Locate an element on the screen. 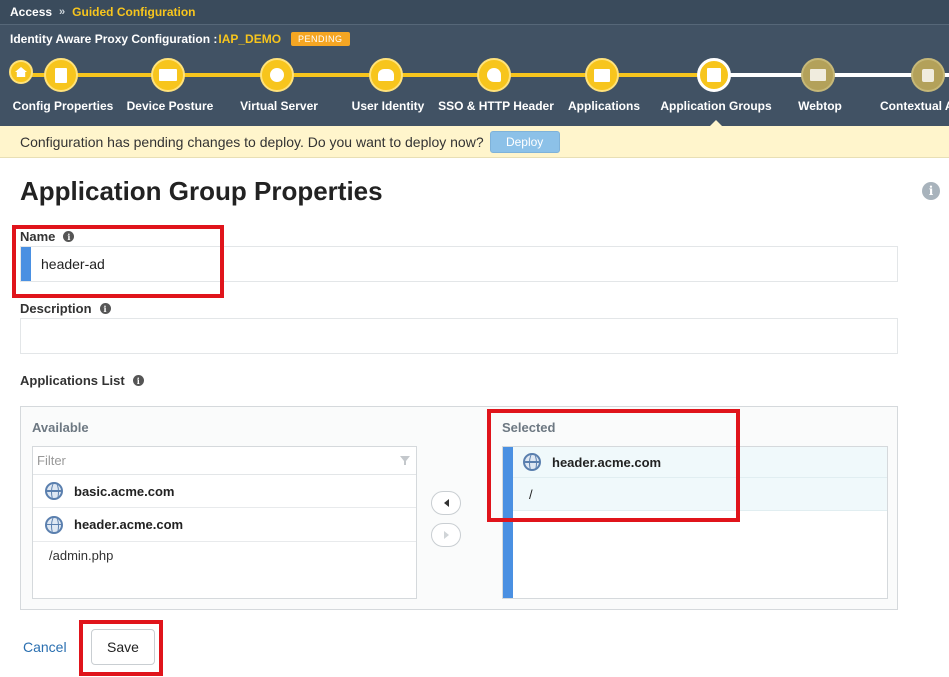  name-field-value: header-ad is located at coordinates (73, 264).